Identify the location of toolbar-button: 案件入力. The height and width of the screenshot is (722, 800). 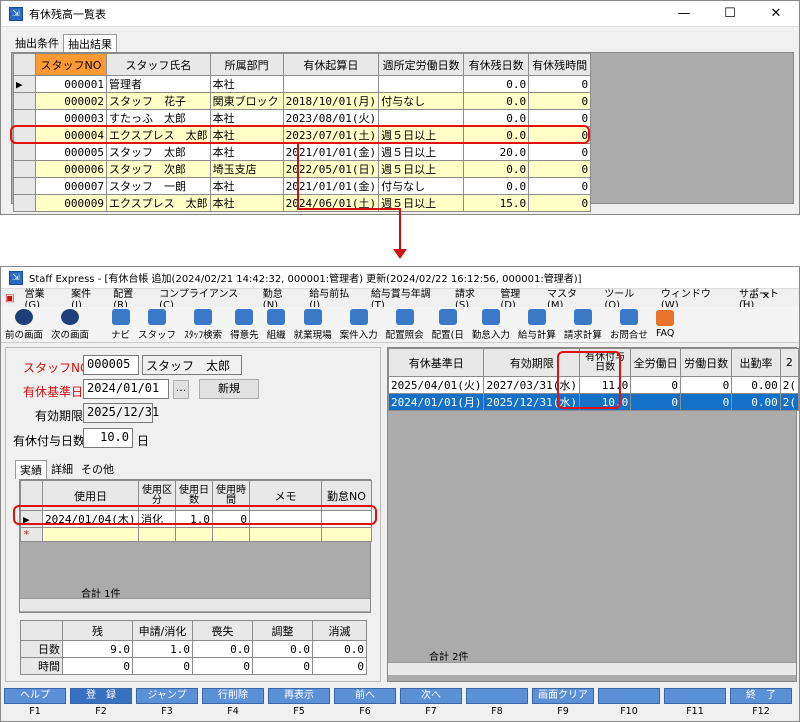
(359, 324).